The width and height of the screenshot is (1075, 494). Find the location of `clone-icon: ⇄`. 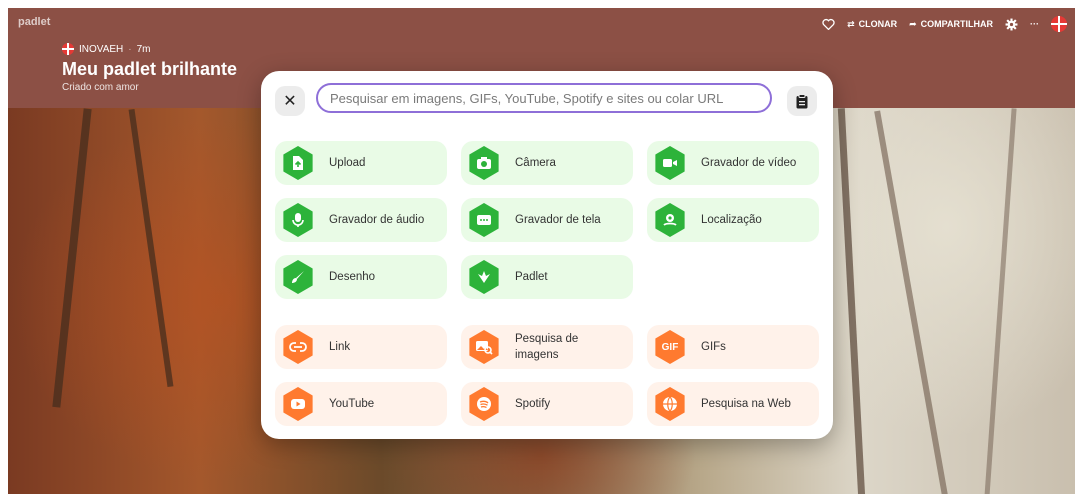

clone-icon: ⇄ is located at coordinates (851, 23).